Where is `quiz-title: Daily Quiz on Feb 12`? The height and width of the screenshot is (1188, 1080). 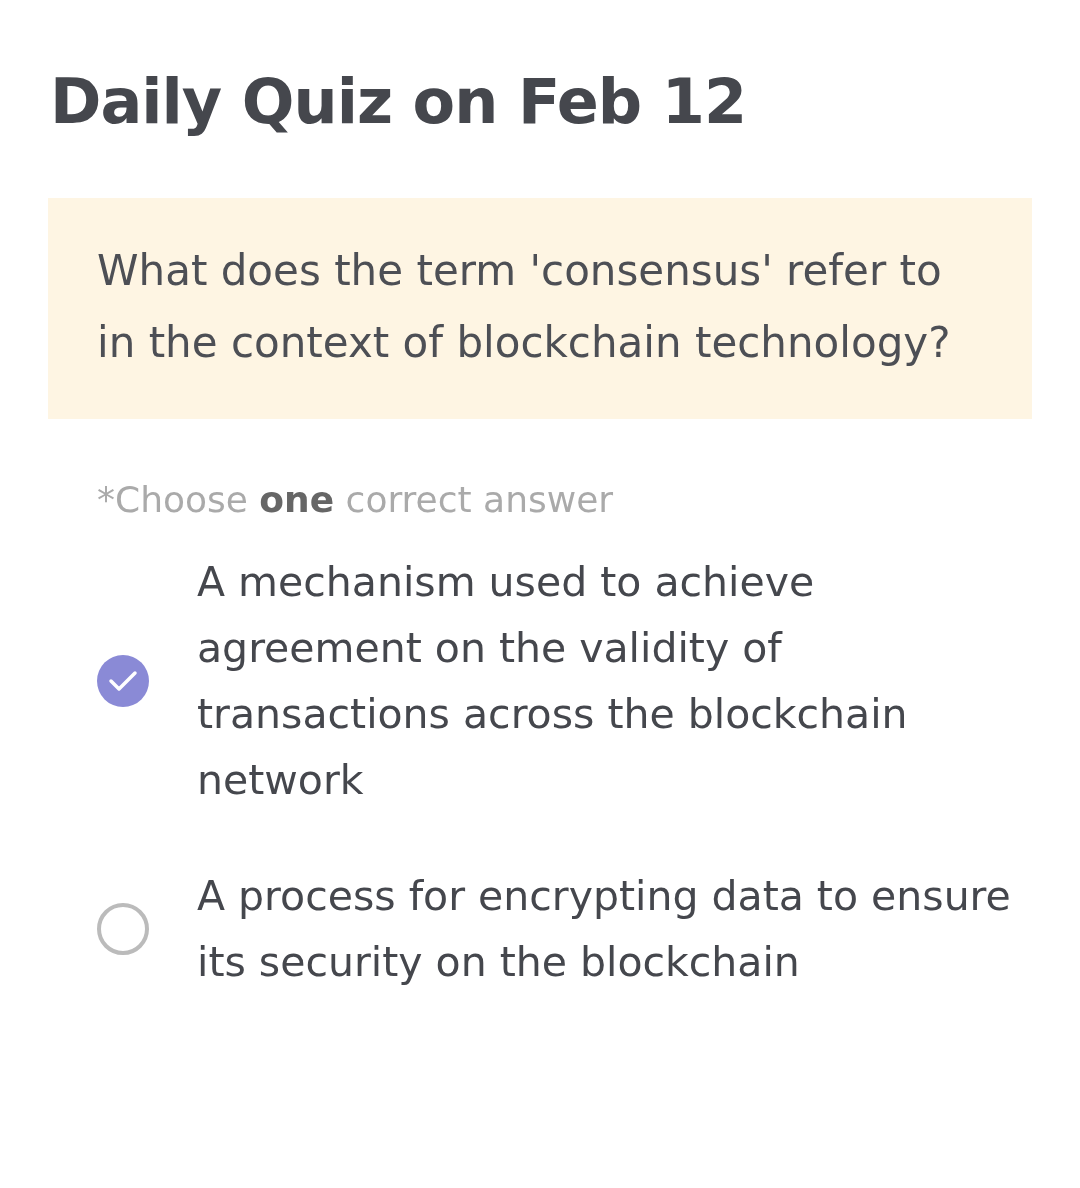 quiz-title: Daily Quiz on Feb 12 is located at coordinates (399, 102).